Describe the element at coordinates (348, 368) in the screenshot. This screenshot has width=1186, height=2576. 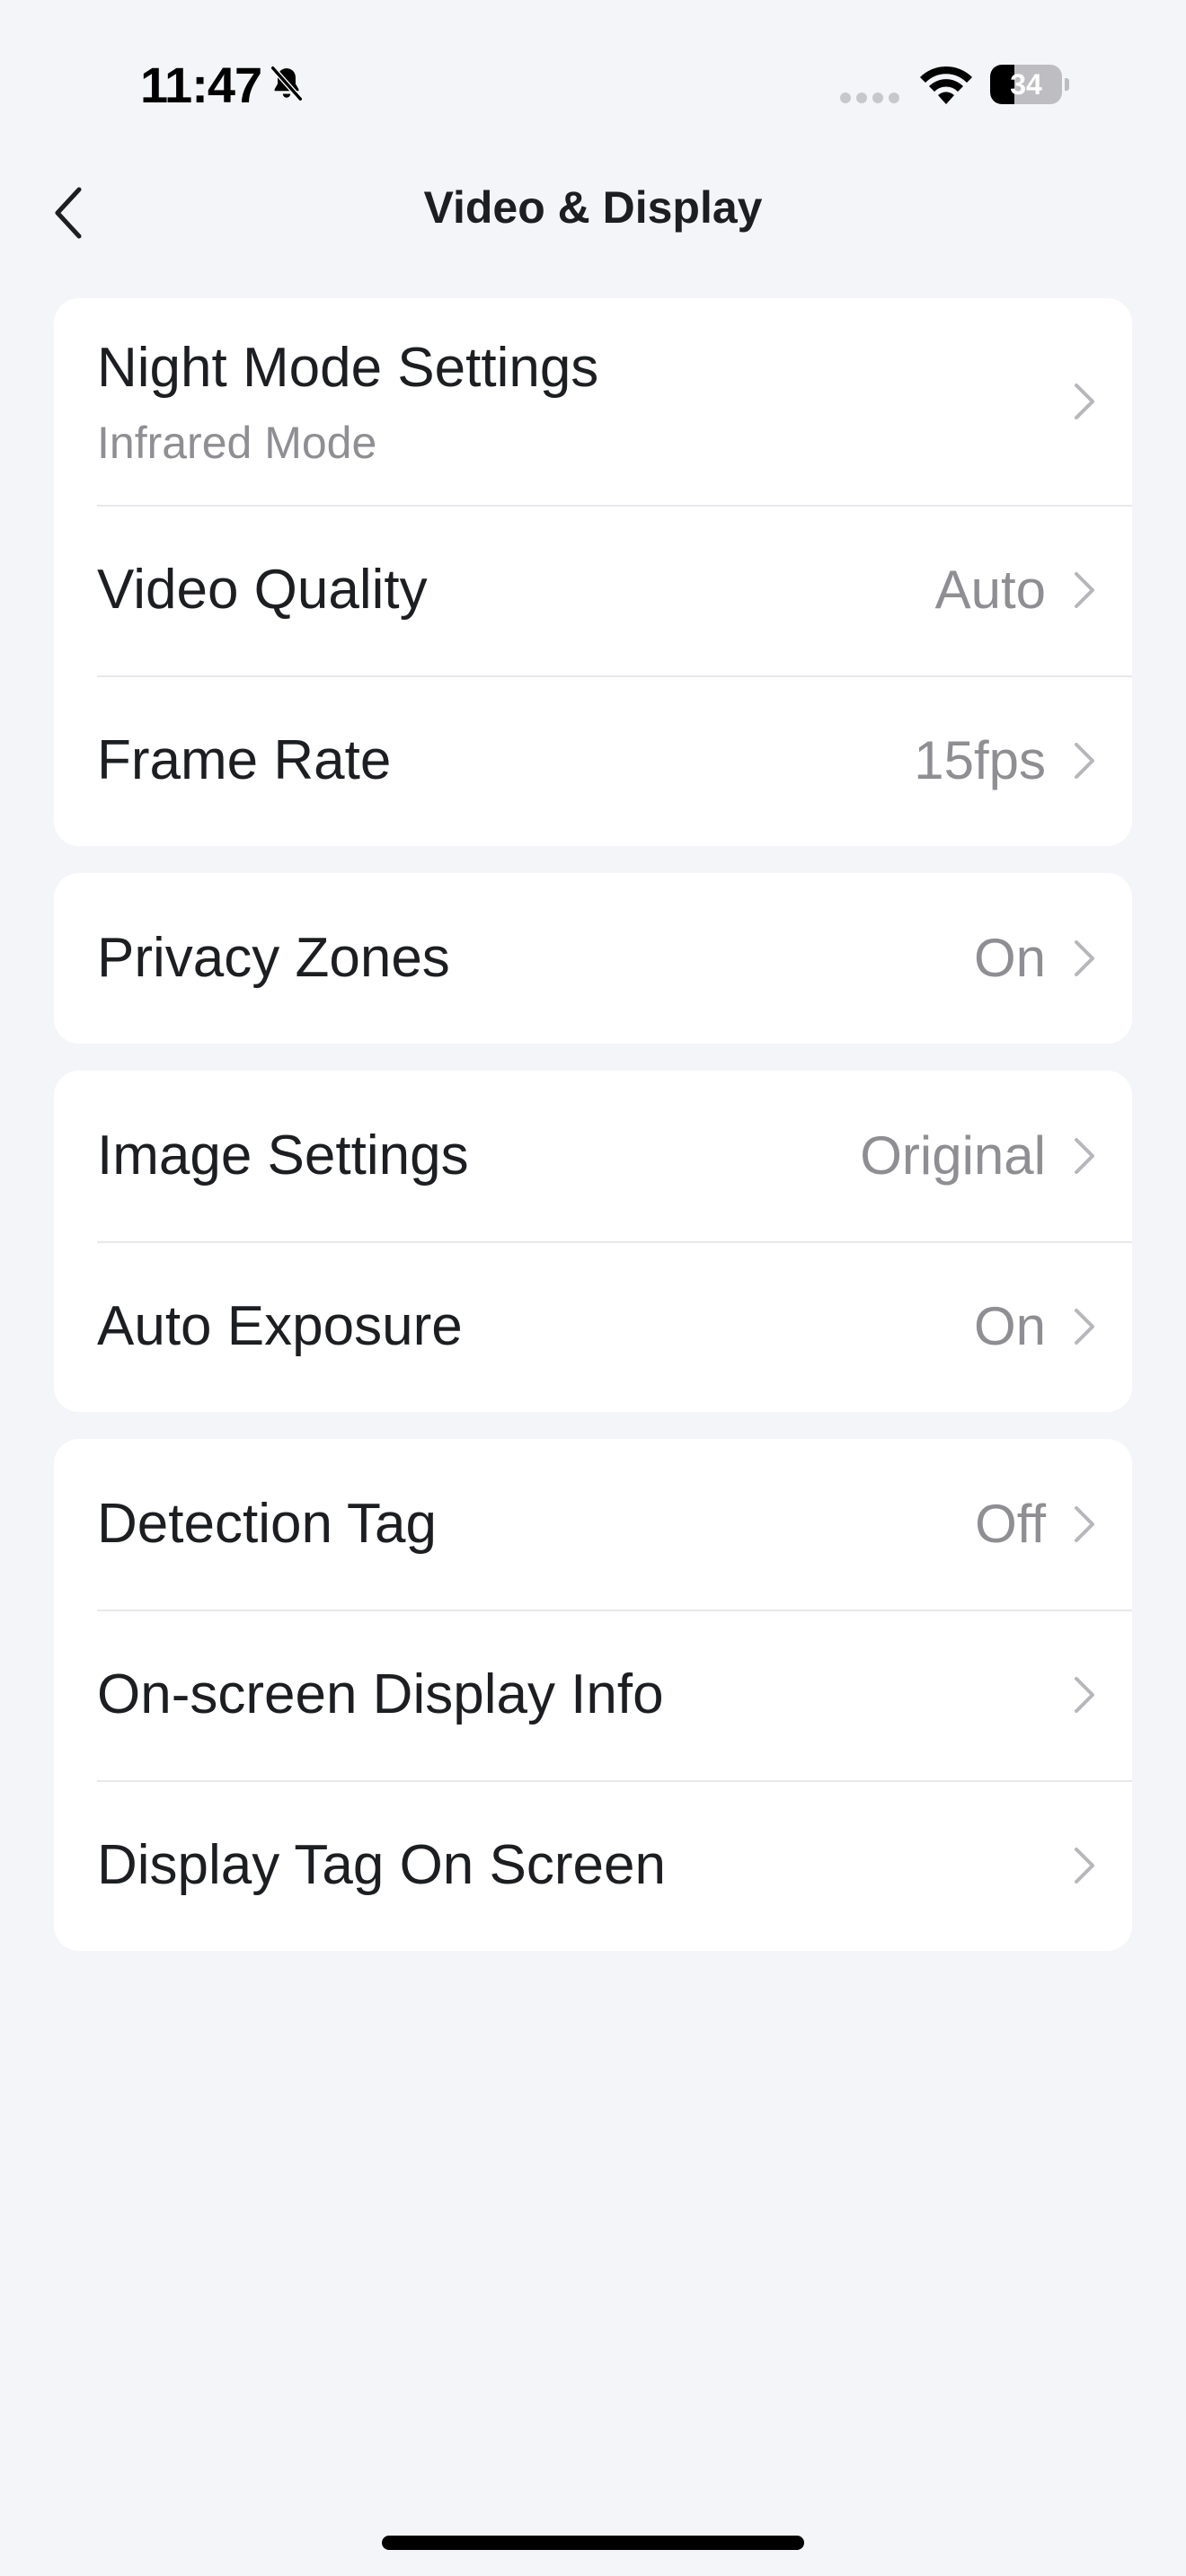
I see `row-label: Night Mode Settings` at that location.